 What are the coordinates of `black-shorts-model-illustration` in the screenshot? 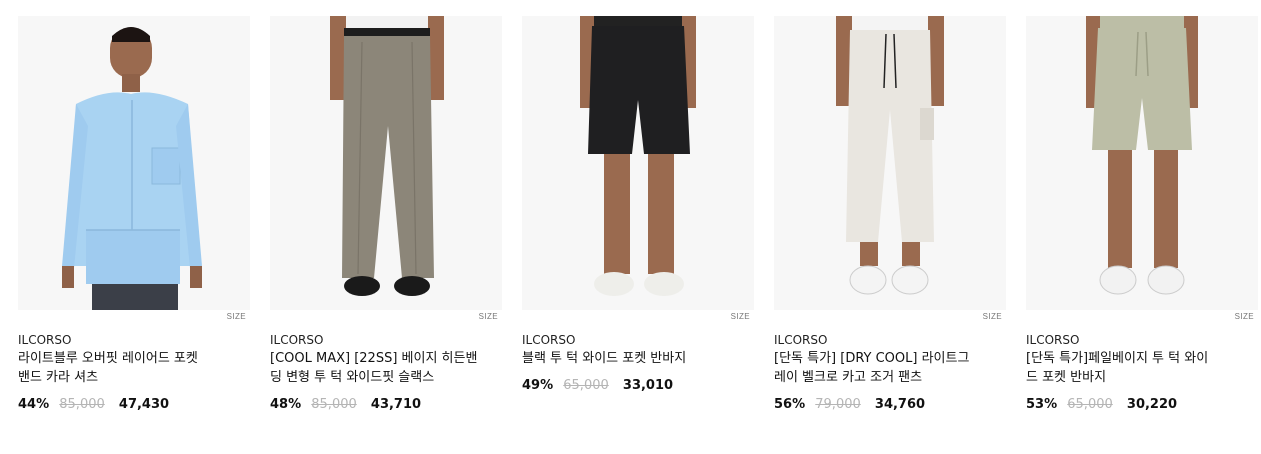 It's located at (638, 156).